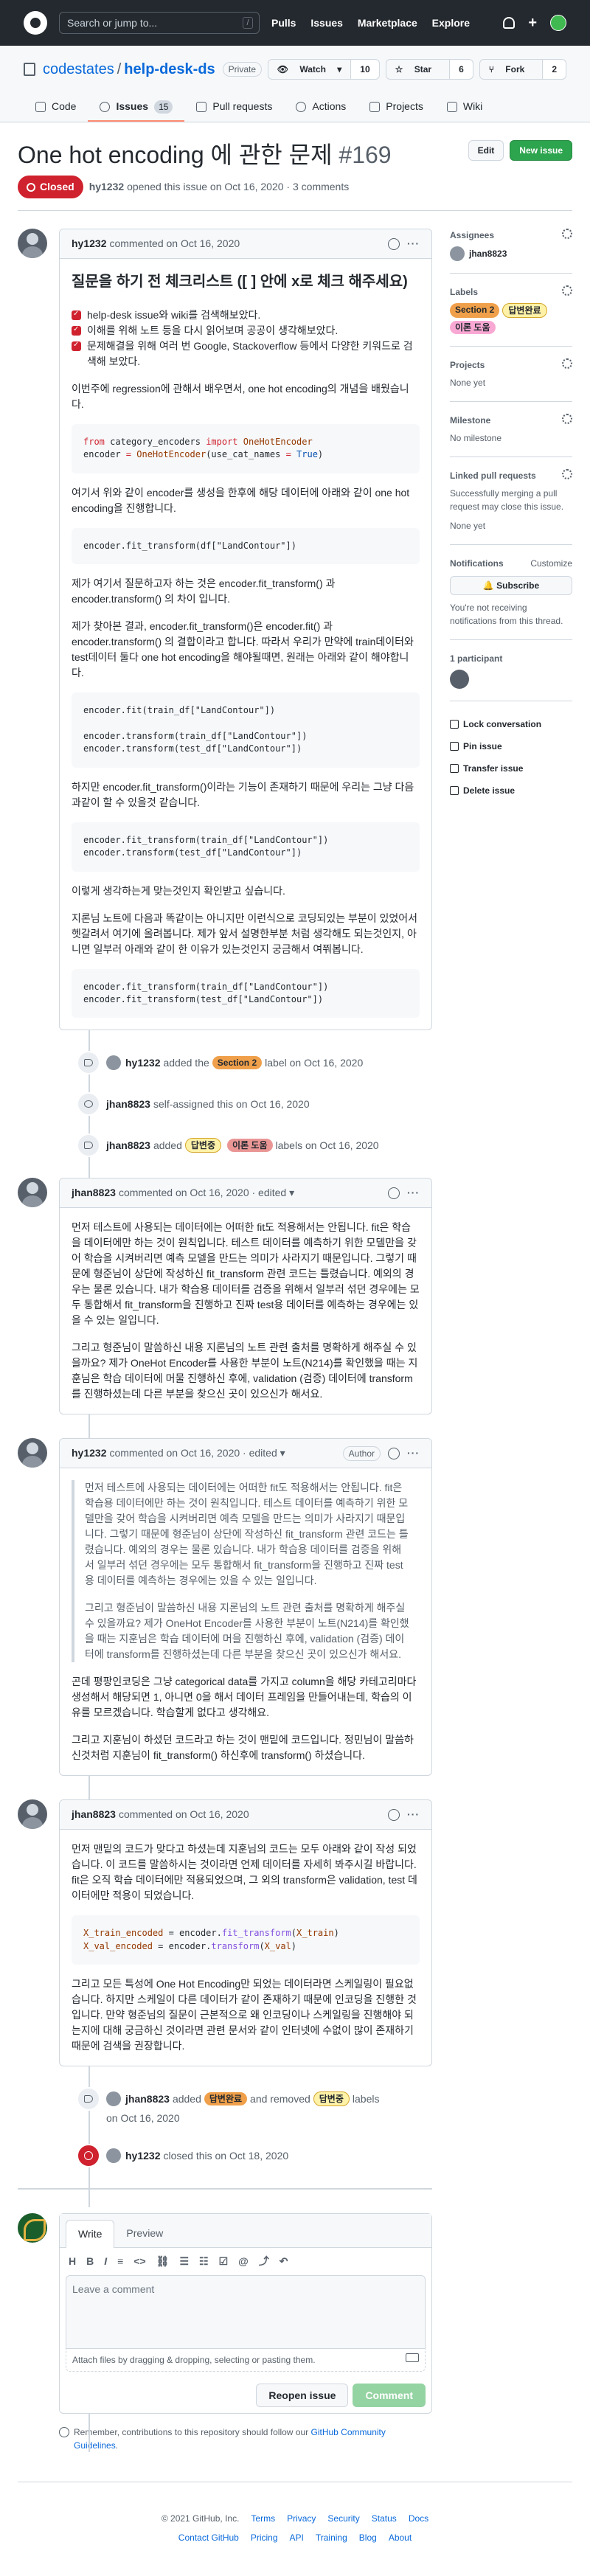 Image resolution: width=590 pixels, height=2576 pixels. What do you see at coordinates (461, 69) in the screenshot?
I see `star-count: 6` at bounding box center [461, 69].